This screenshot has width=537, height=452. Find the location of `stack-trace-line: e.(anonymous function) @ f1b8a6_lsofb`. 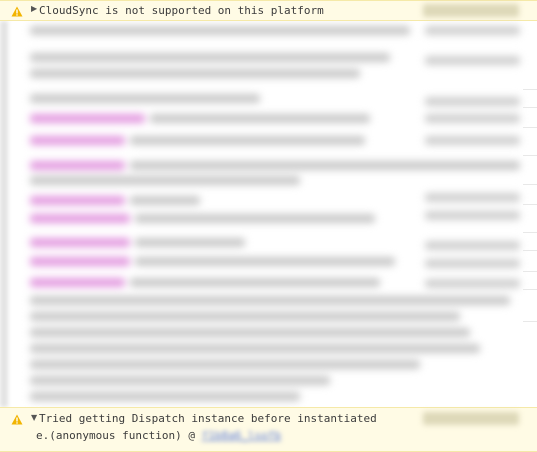

stack-trace-line: e.(anonymous function) @ f1b8a6_lsofb is located at coordinates (158, 435).